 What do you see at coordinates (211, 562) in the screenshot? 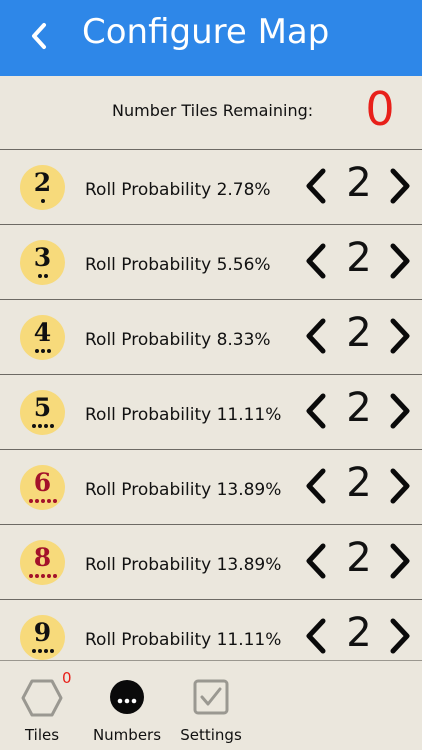
I see `number-row: 8 Roll Probability 13.89% 2` at bounding box center [211, 562].